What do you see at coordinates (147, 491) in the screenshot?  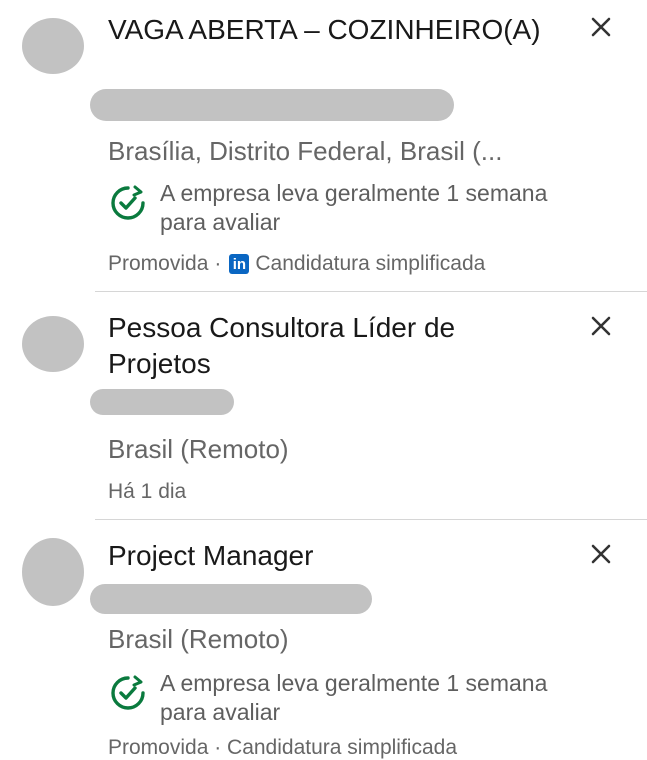 I see `posted-date: Há 1 dia` at bounding box center [147, 491].